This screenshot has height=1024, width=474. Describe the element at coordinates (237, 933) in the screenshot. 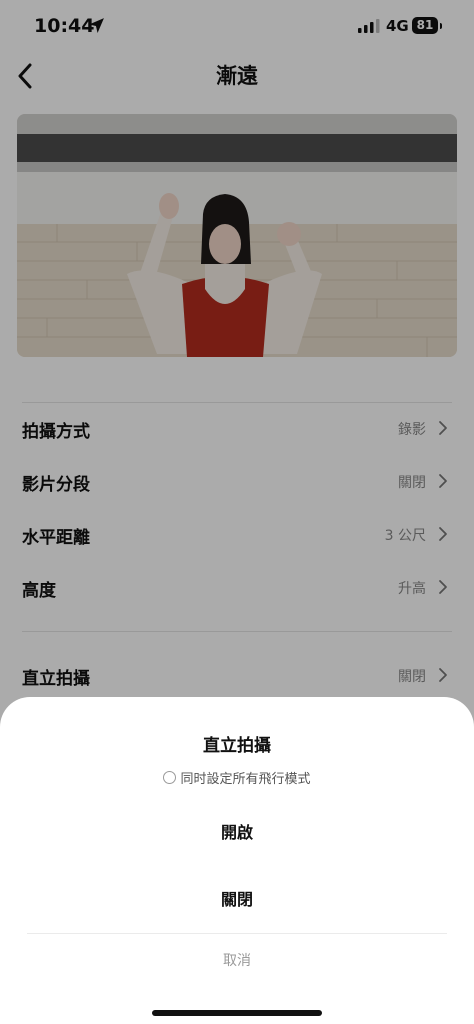

I see `sheet-divider` at that location.